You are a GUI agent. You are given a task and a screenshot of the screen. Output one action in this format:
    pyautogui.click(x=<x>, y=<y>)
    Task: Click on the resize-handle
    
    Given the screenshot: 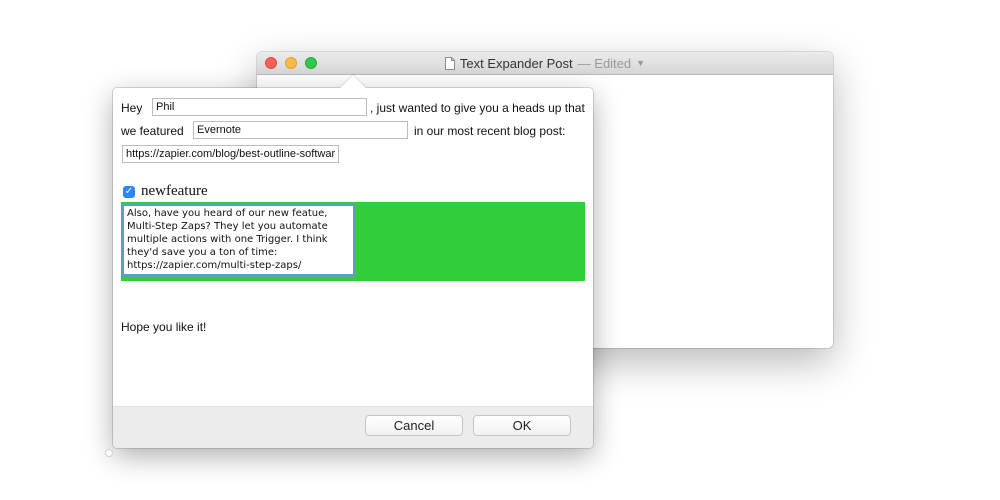 What is the action you would take?
    pyautogui.click(x=109, y=453)
    